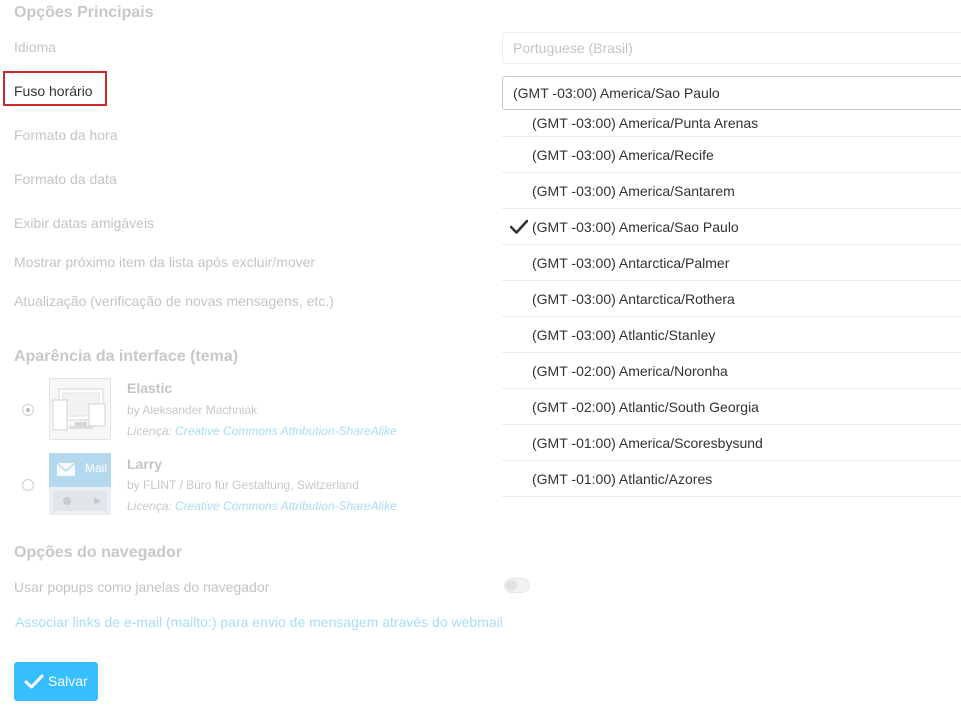  I want to click on timezone-option: (GMT -03:00) Antarctica/Palmer, so click(731, 263).